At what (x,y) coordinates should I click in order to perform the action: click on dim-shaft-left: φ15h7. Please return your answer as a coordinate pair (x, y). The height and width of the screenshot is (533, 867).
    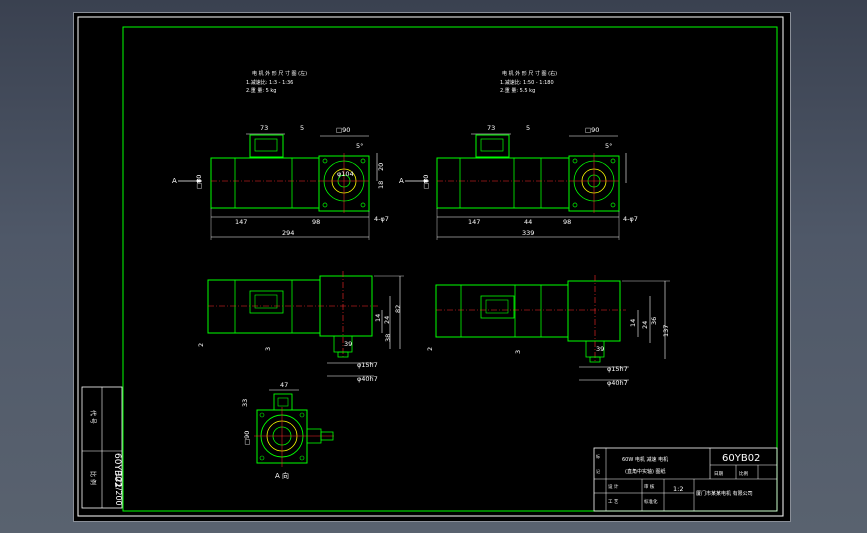
    Looking at the image, I should click on (367, 365).